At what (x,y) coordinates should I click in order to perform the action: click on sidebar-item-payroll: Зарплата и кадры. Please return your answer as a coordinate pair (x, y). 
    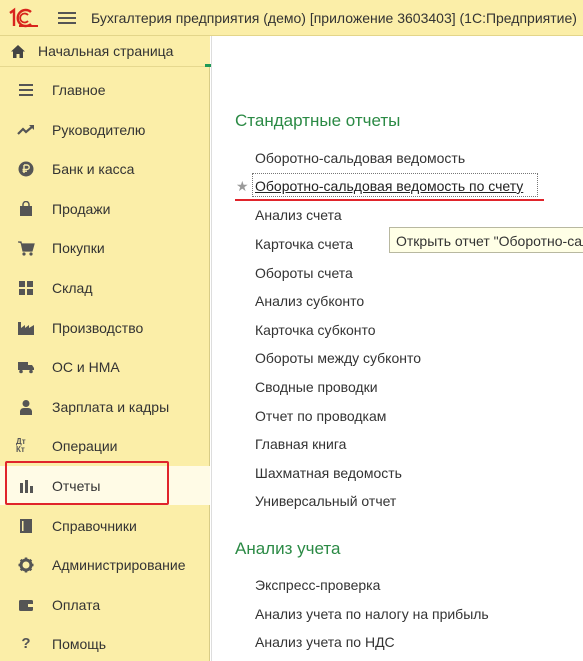
    Looking at the image, I should click on (105, 406).